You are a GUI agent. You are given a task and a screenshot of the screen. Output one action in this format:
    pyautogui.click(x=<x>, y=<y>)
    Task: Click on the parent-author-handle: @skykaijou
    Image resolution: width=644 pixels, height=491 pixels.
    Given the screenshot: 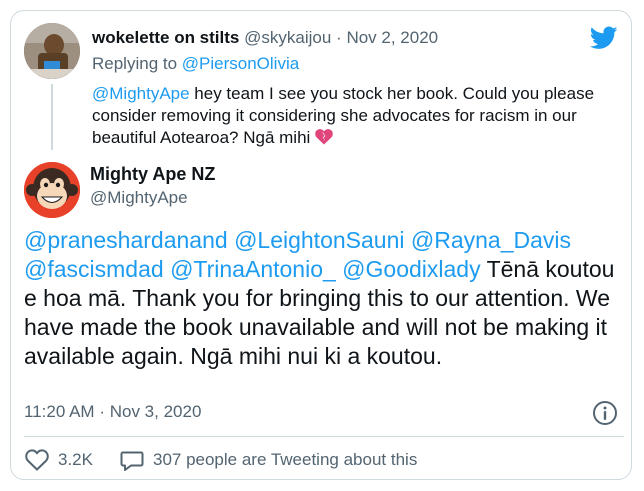 What is the action you would take?
    pyautogui.click(x=287, y=37)
    